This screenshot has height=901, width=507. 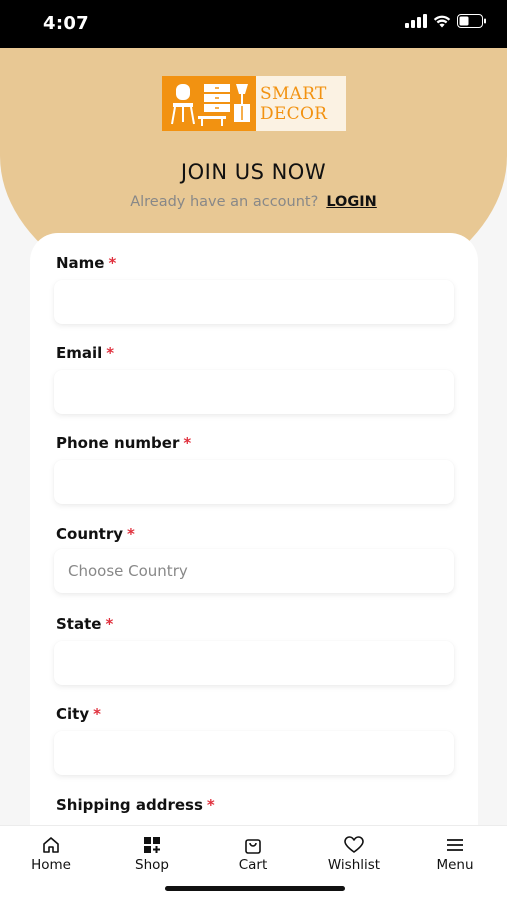 What do you see at coordinates (254, 663) in the screenshot?
I see `state-field` at bounding box center [254, 663].